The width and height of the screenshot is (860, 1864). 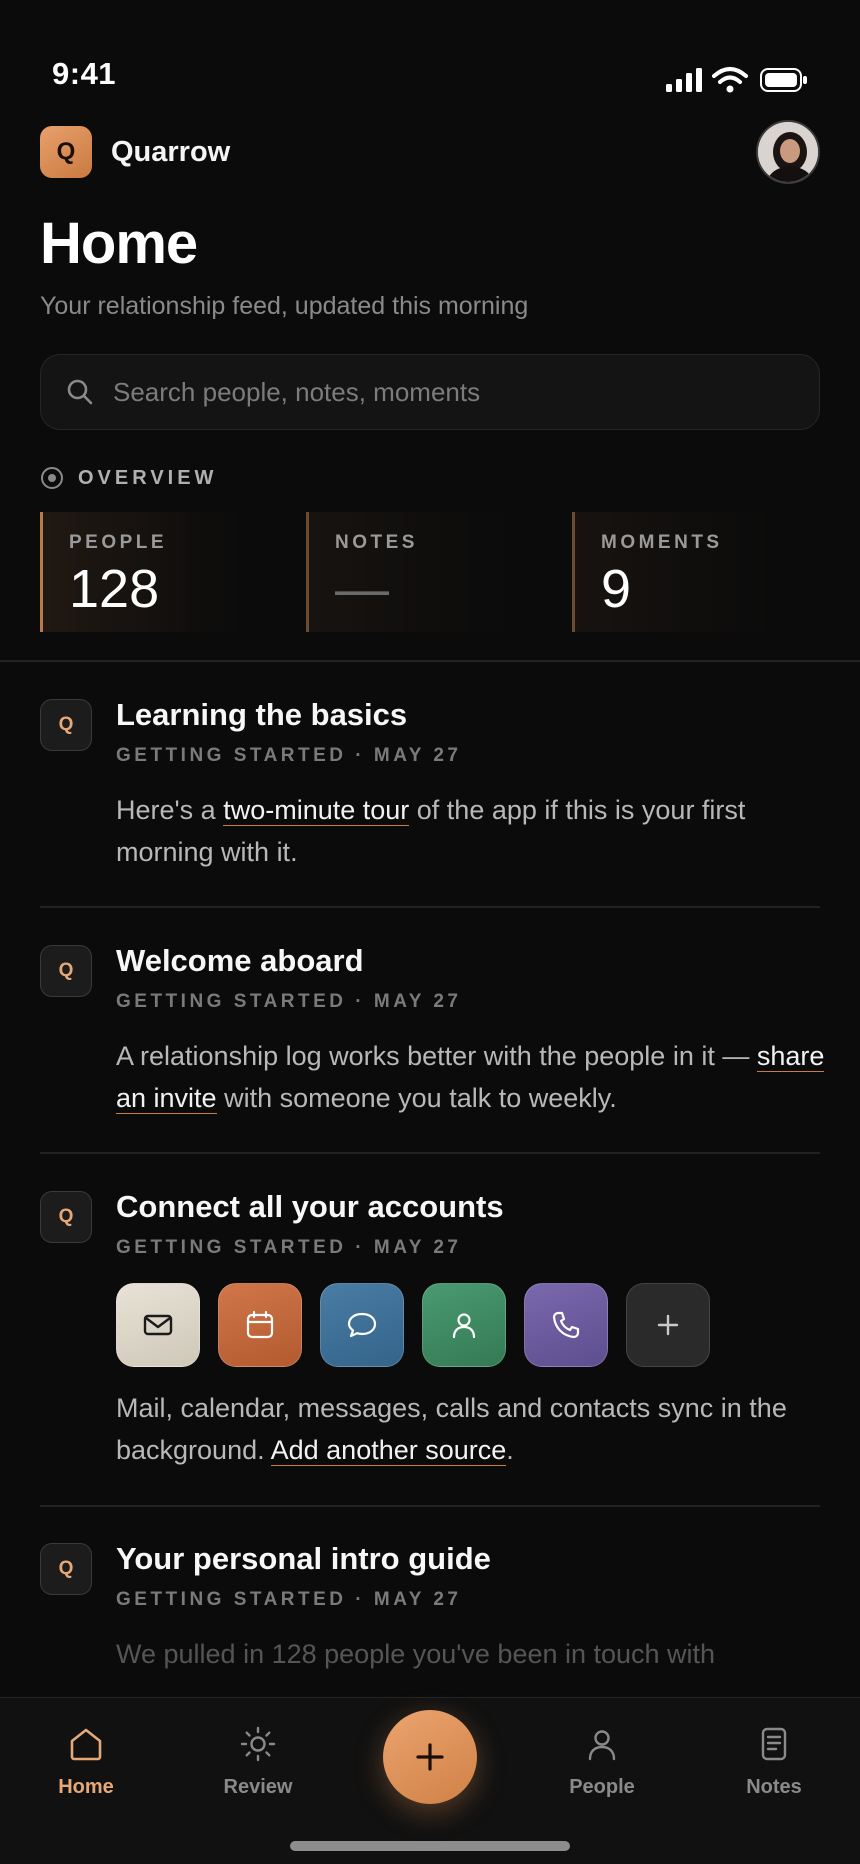 I want to click on card-body-text: with someone you talk to weekly., so click(x=416, y=1098).